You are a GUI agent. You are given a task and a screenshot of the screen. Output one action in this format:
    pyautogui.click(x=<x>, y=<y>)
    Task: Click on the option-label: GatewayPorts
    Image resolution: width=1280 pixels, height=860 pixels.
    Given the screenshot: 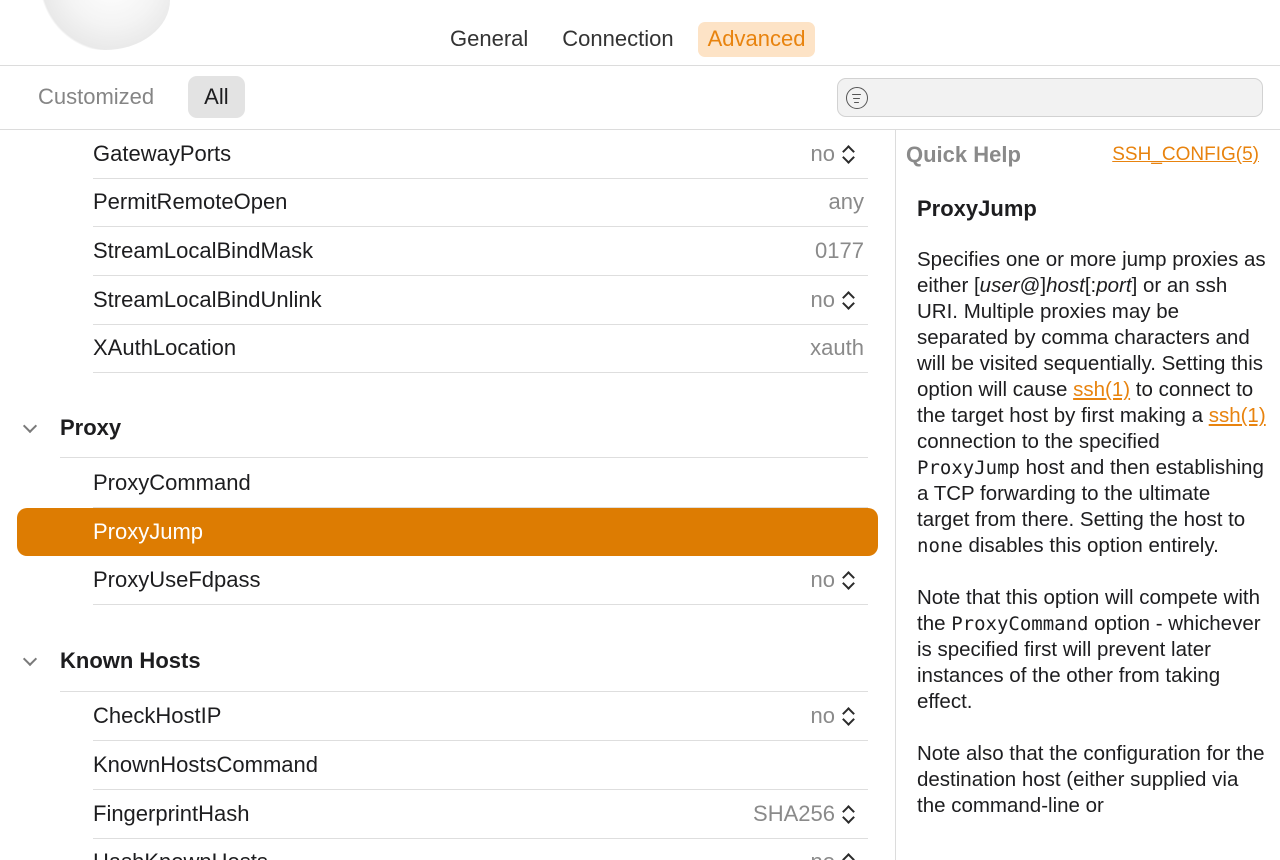 What is the action you would take?
    pyautogui.click(x=162, y=153)
    